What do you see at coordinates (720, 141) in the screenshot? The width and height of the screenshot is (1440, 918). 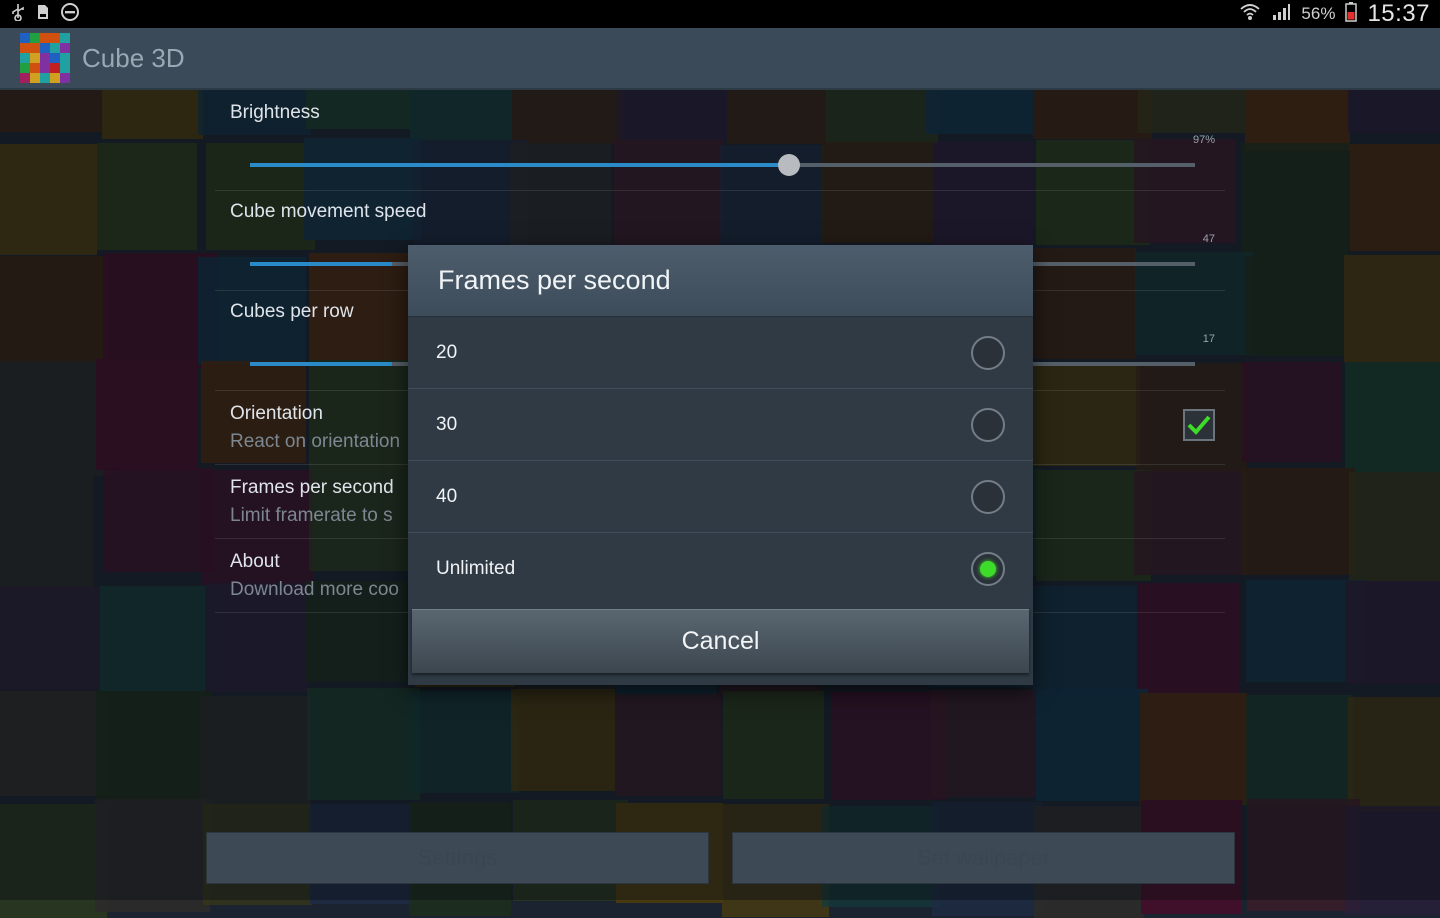 I see `pref-brightness: Brightness 97%` at bounding box center [720, 141].